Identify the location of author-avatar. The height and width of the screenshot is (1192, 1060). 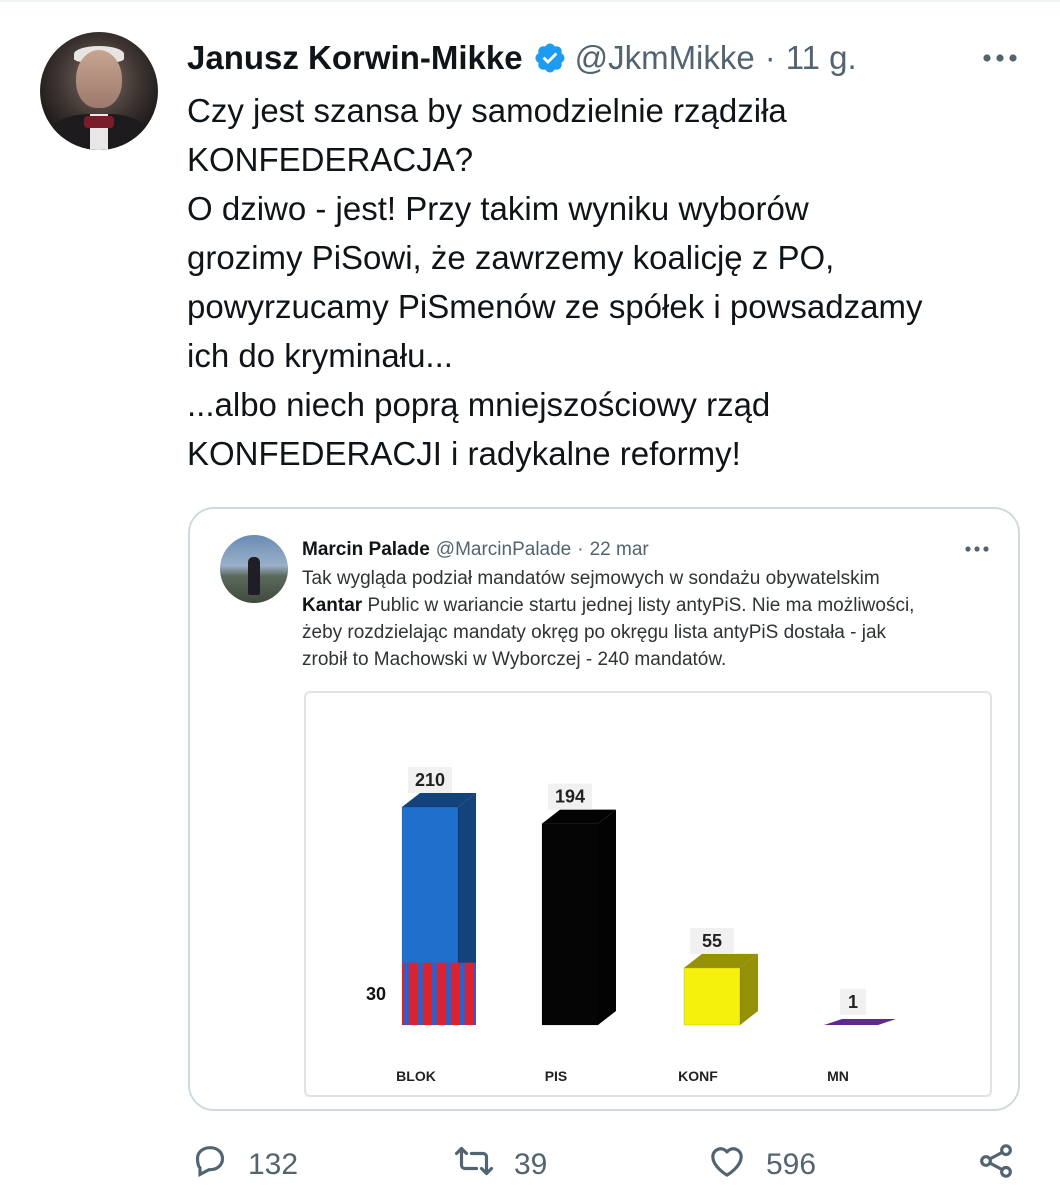
(99, 91).